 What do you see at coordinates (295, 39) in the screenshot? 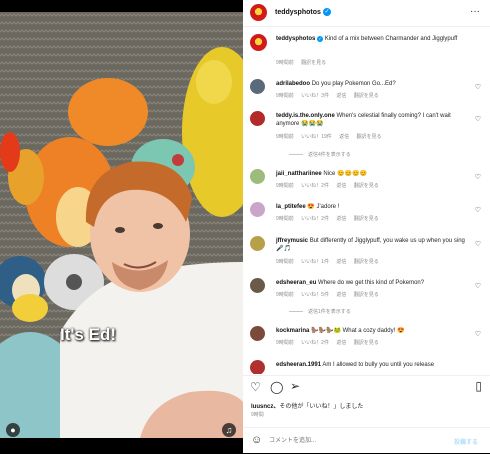
I see `caption-username: teddysphotos` at bounding box center [295, 39].